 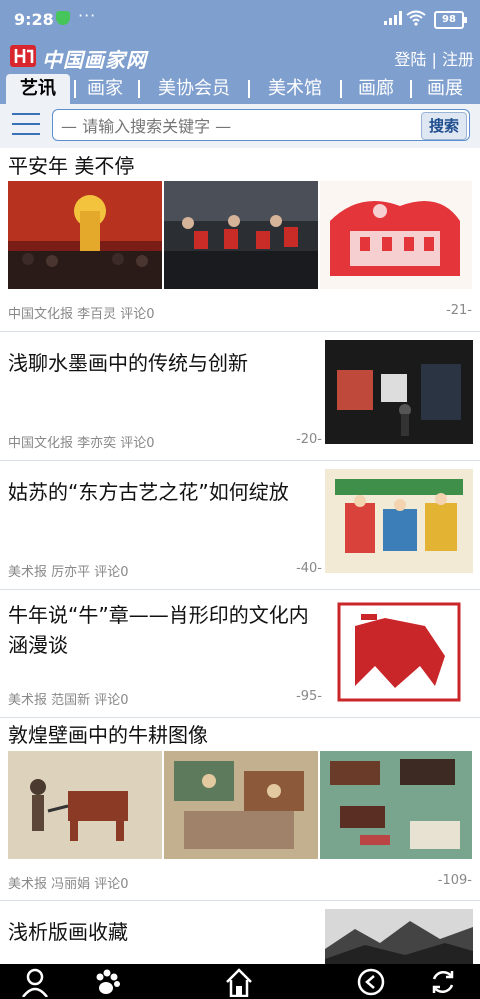 What do you see at coordinates (68, 700) in the screenshot?
I see `article-meta: 美术报 范国新 评论0` at bounding box center [68, 700].